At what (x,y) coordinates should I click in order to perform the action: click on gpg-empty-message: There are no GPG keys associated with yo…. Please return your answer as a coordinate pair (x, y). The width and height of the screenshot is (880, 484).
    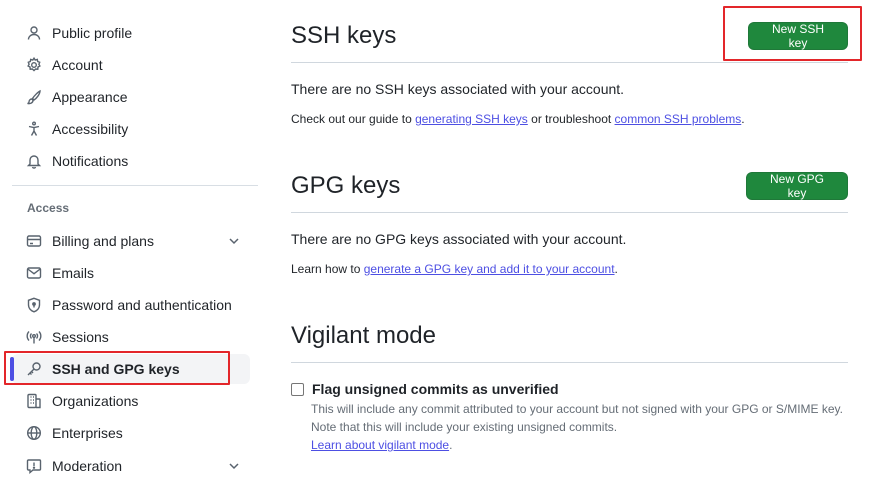
    Looking at the image, I should click on (459, 239).